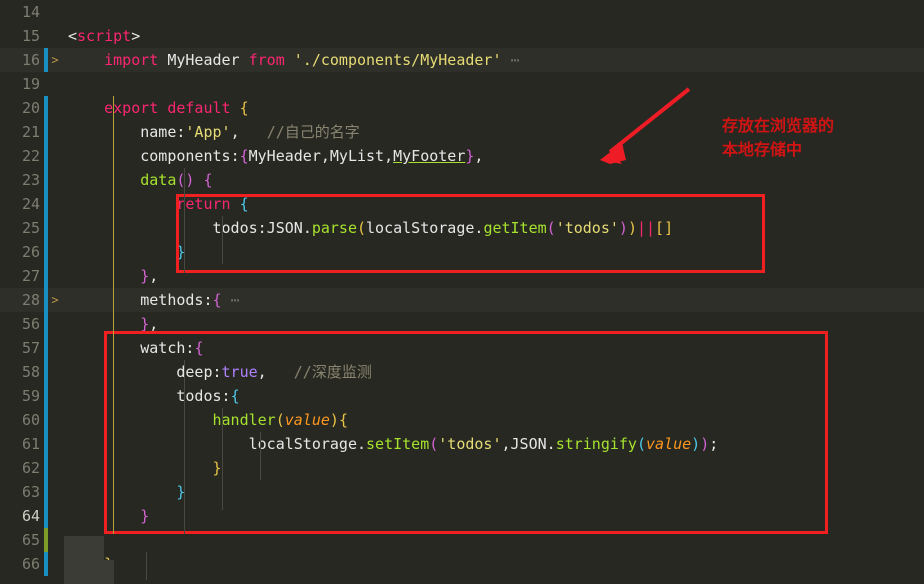 This screenshot has width=924, height=584. I want to click on code-line-content: <script>, so click(493, 36).